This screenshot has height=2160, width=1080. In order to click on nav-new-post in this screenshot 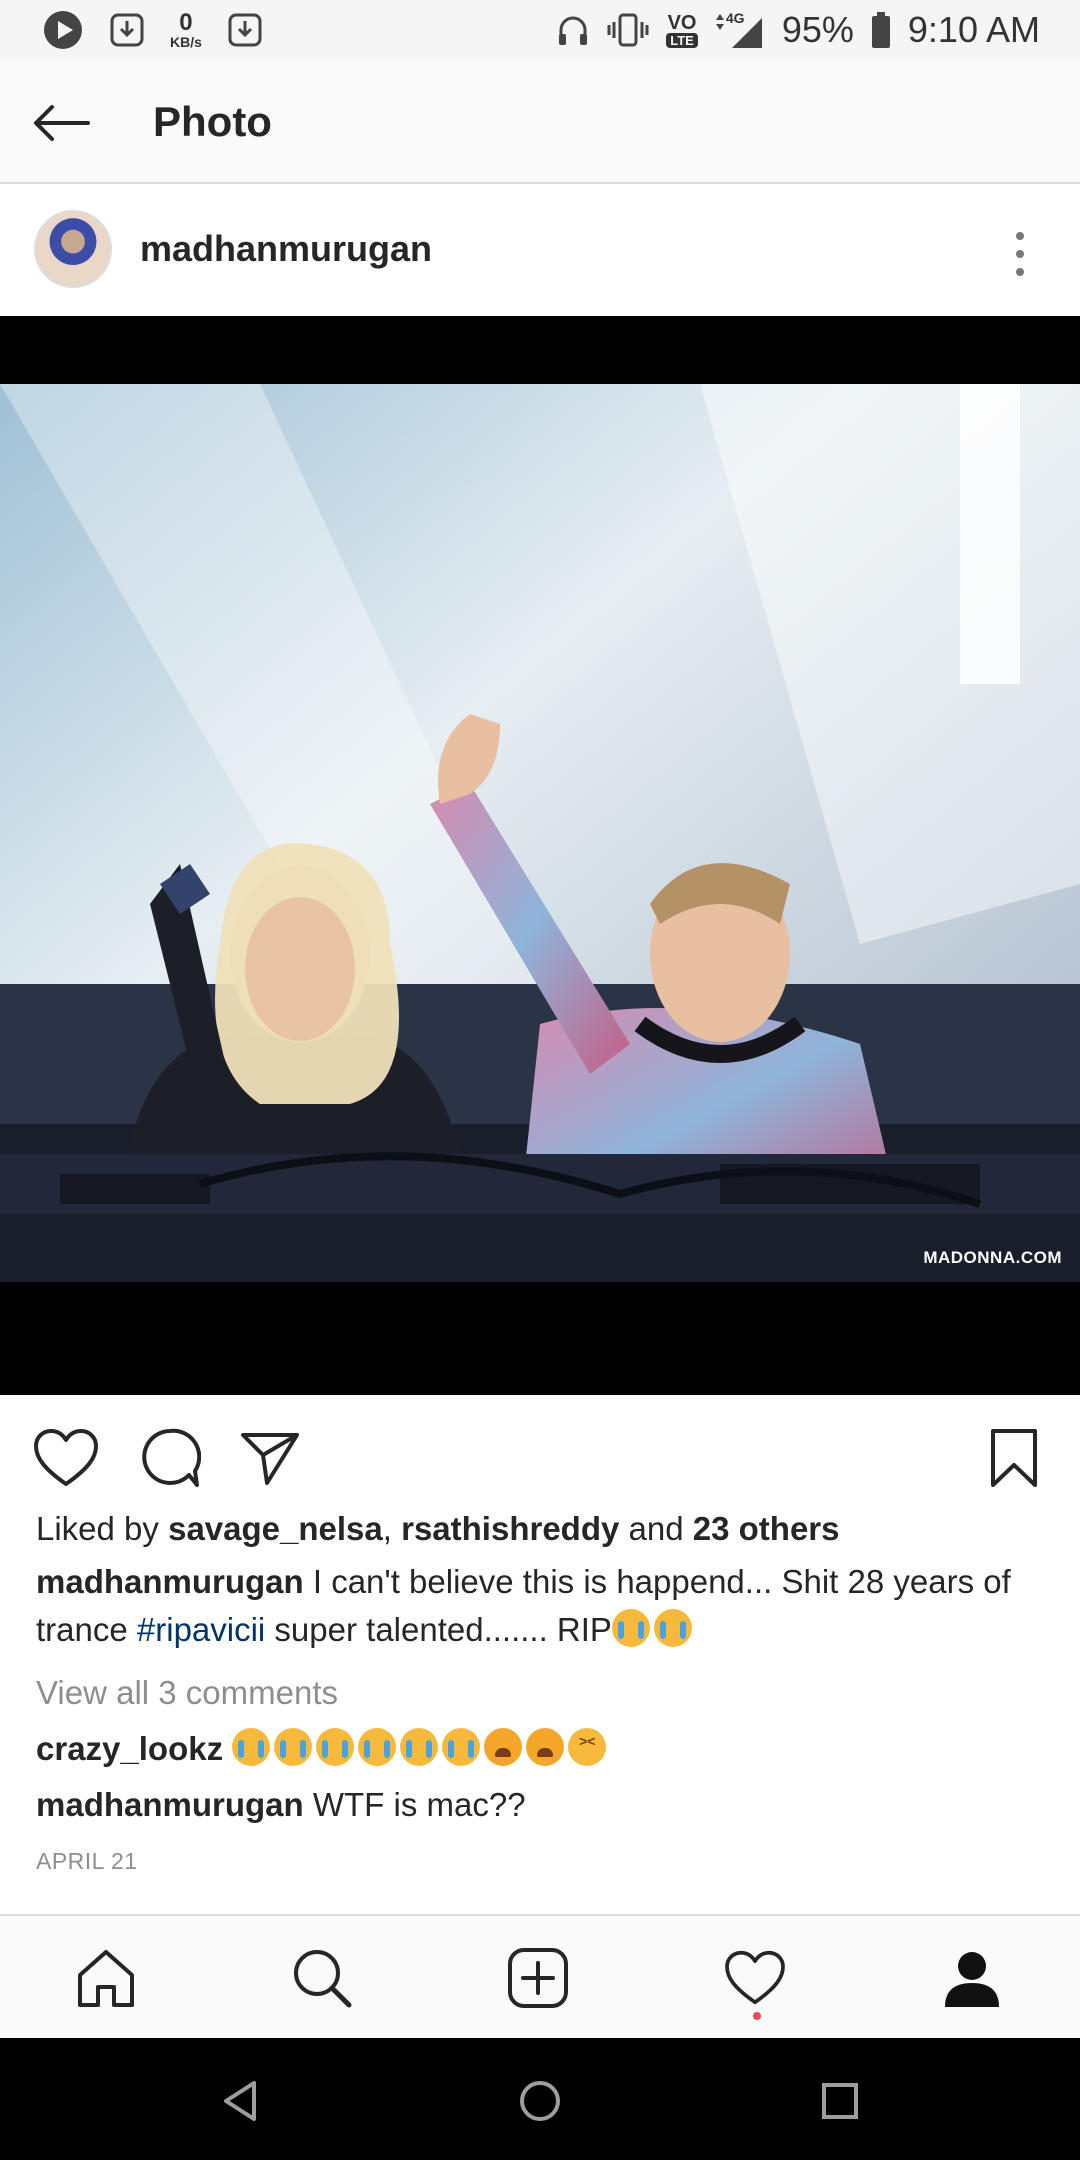, I will do `click(538, 1978)`.